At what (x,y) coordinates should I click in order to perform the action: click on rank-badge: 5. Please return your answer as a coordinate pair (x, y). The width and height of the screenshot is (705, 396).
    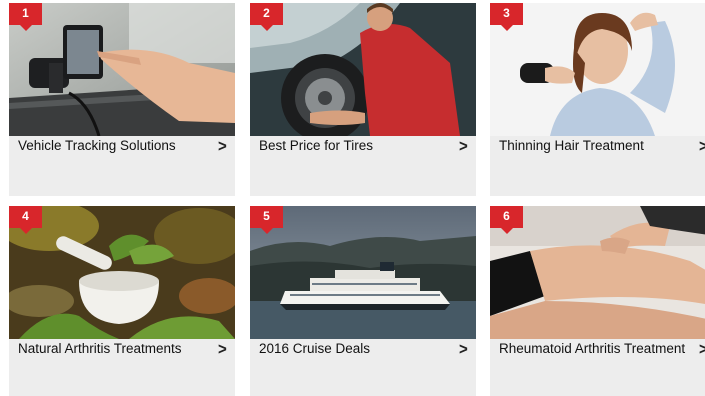
    Looking at the image, I should click on (266, 220).